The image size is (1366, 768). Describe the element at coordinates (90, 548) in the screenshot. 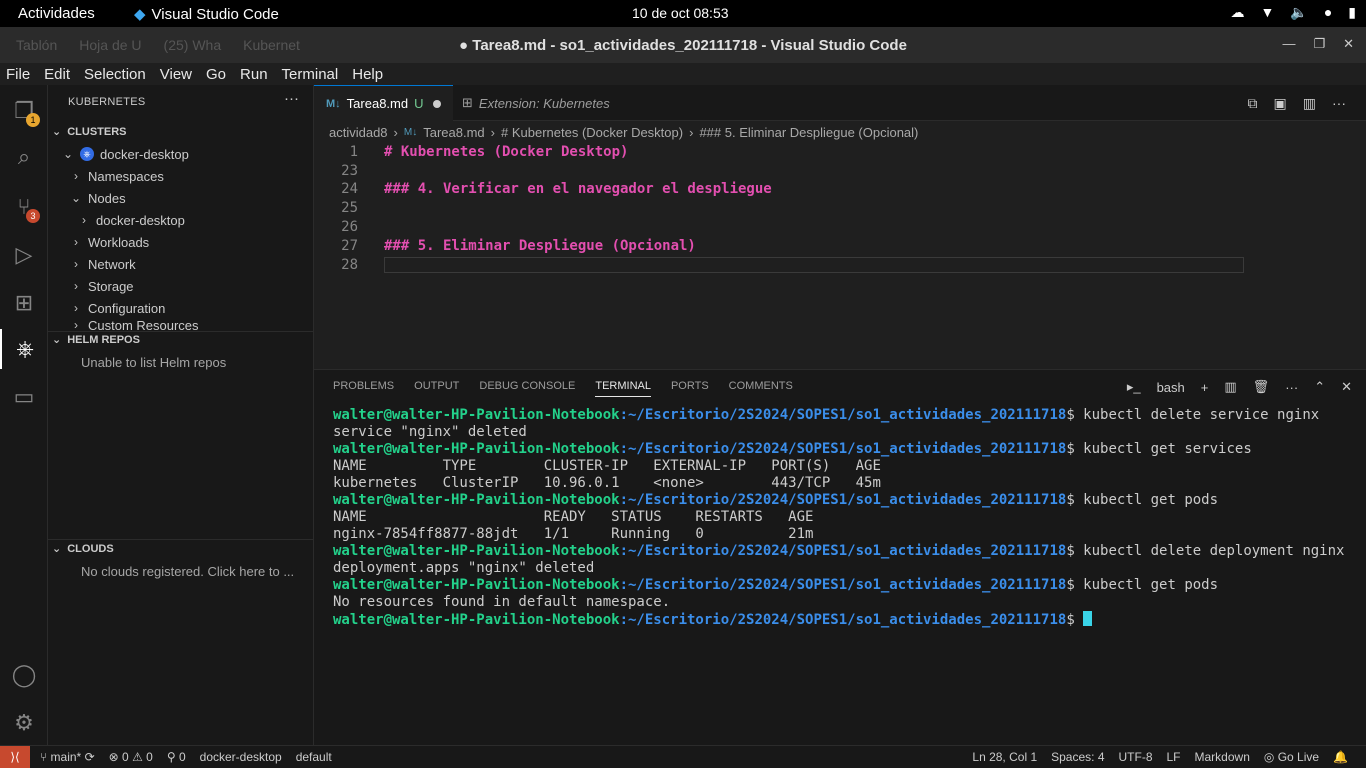

I see `clouds-header-label: CLOUDS` at that location.